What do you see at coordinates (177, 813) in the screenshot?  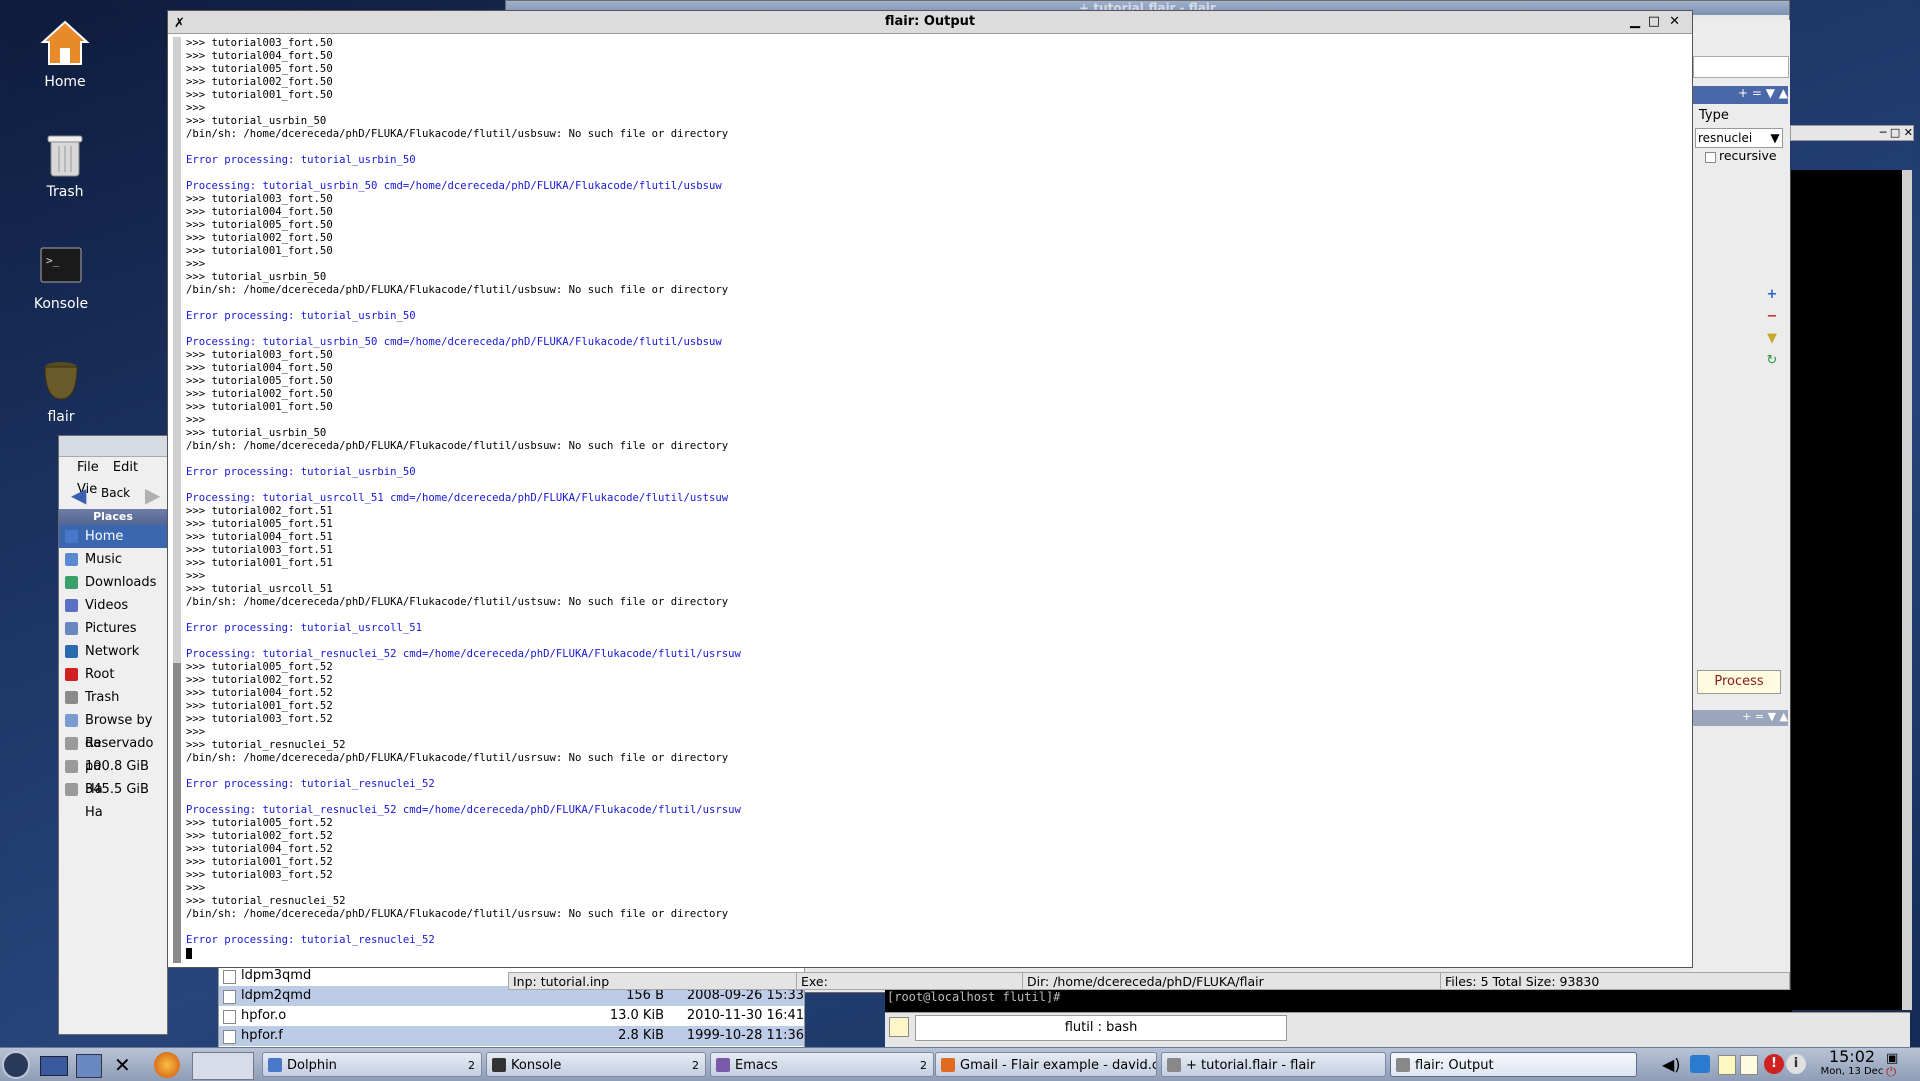 I see `scrollbar-thumb` at bounding box center [177, 813].